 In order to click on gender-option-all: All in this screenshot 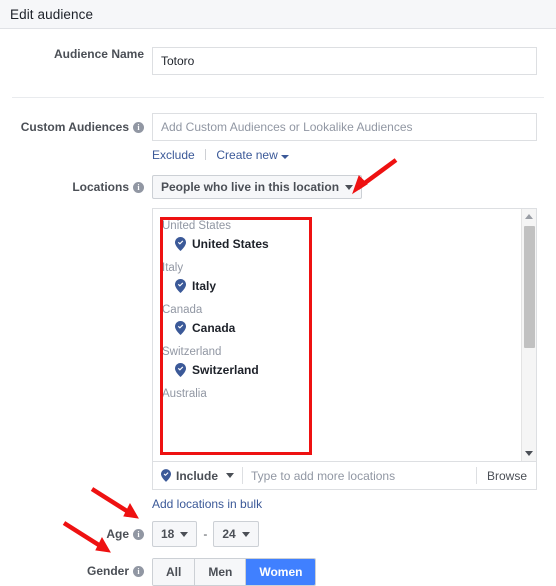, I will do `click(174, 572)`.